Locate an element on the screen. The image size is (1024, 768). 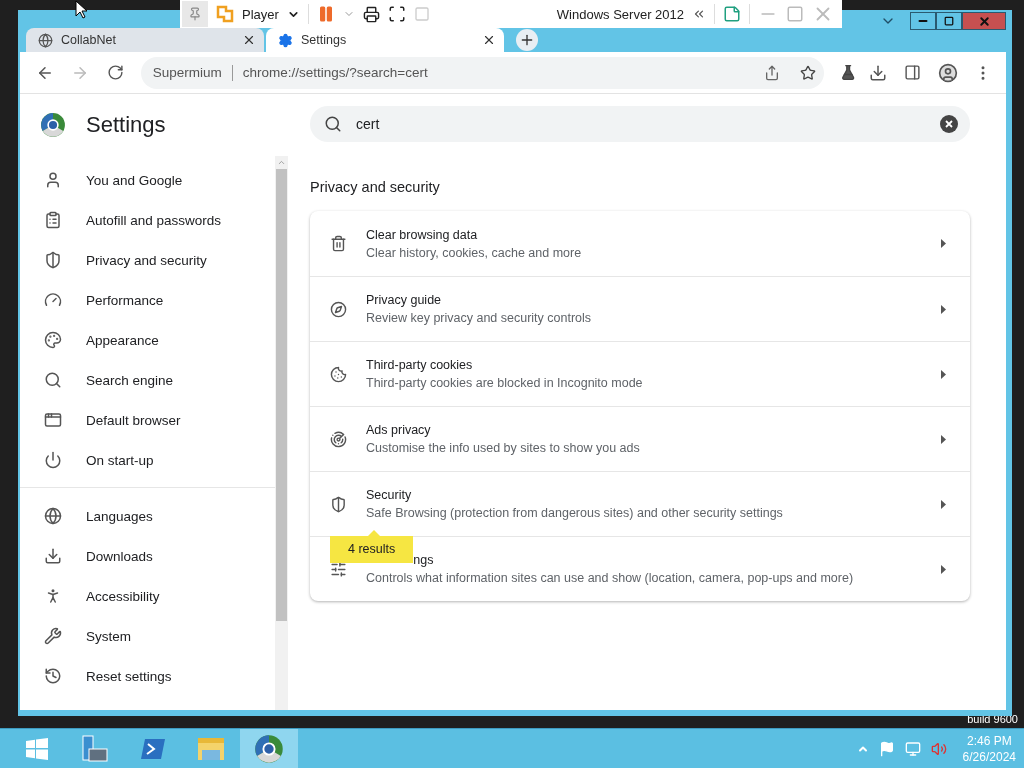
fullscreen-icon is located at coordinates (396, 14).